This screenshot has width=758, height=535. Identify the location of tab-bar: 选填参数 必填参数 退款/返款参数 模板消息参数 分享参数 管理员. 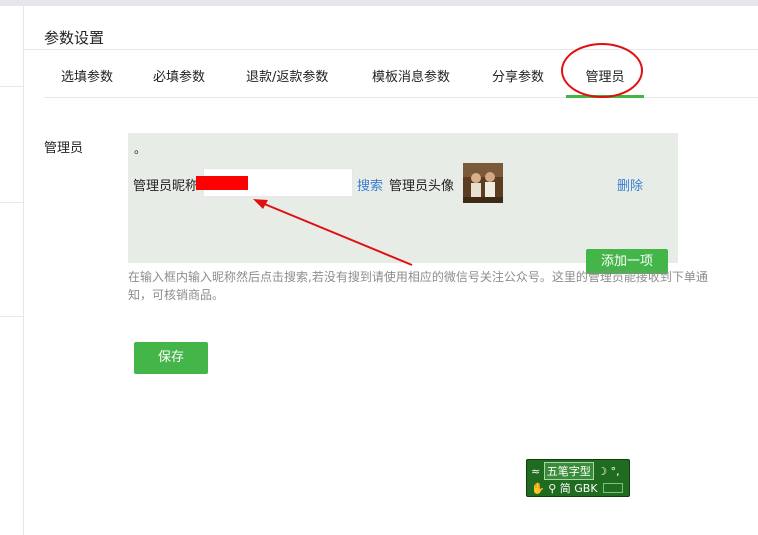
(401, 82).